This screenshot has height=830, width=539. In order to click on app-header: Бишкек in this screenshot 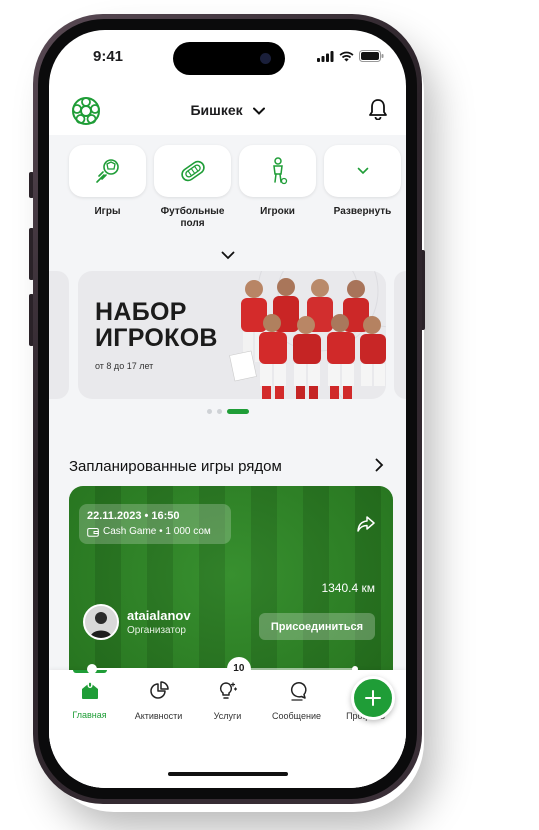, I will do `click(227, 110)`.